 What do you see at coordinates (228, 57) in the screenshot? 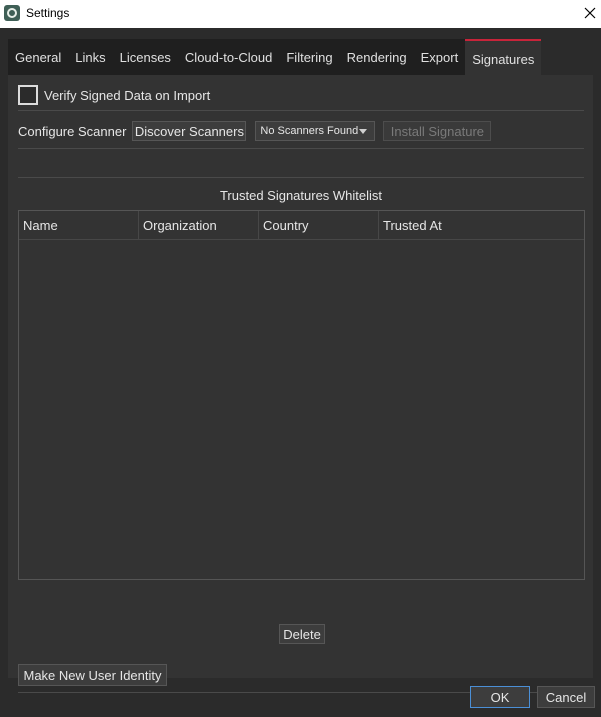
I see `tab-cloud-to-cloud: Cloud-to-Cloud` at bounding box center [228, 57].